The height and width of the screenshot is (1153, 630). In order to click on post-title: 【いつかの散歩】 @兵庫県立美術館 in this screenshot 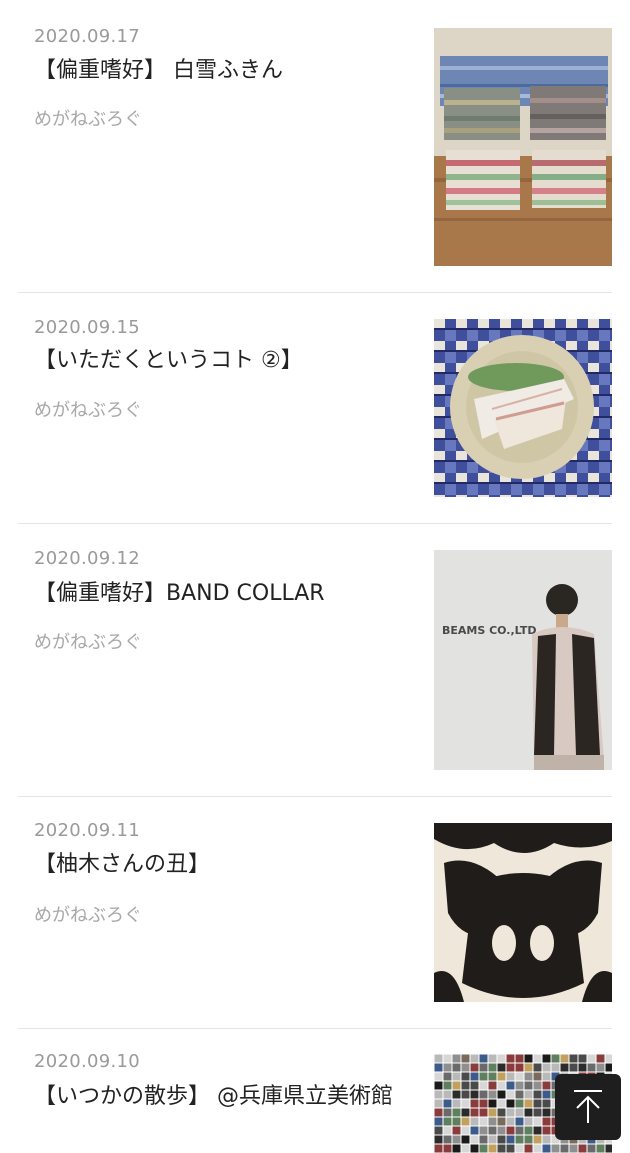, I will do `click(219, 1097)`.